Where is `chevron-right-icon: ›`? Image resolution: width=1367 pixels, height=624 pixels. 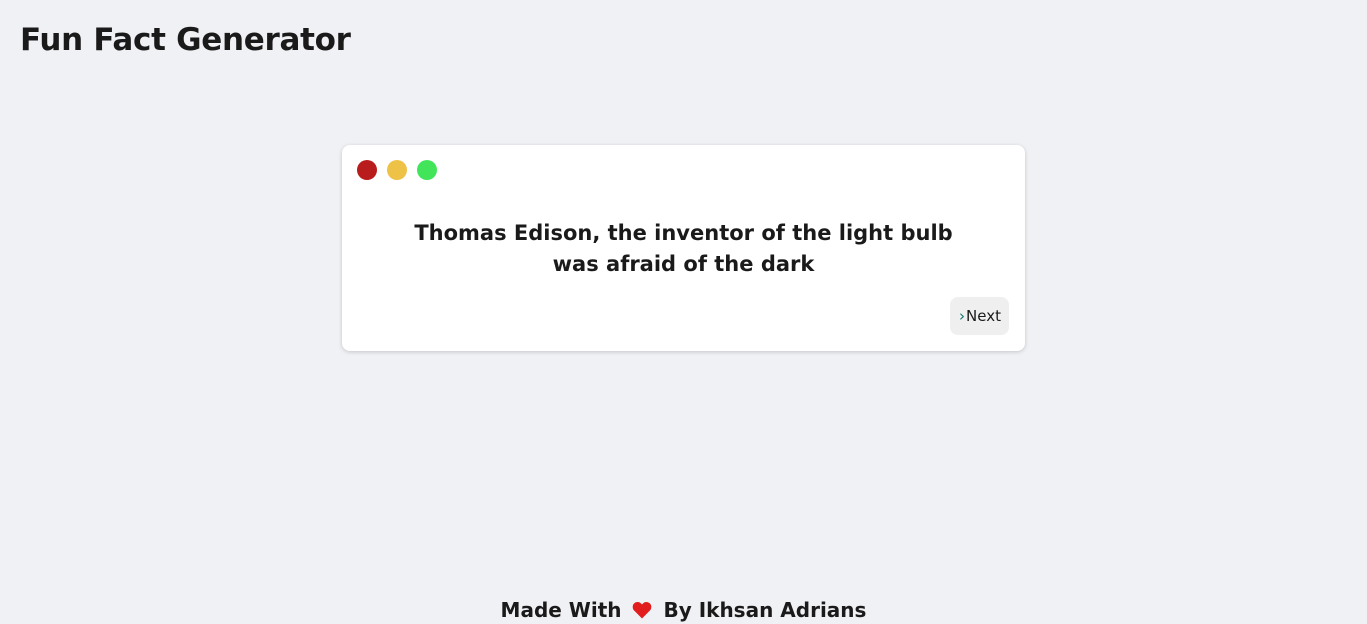 chevron-right-icon: › is located at coordinates (962, 315).